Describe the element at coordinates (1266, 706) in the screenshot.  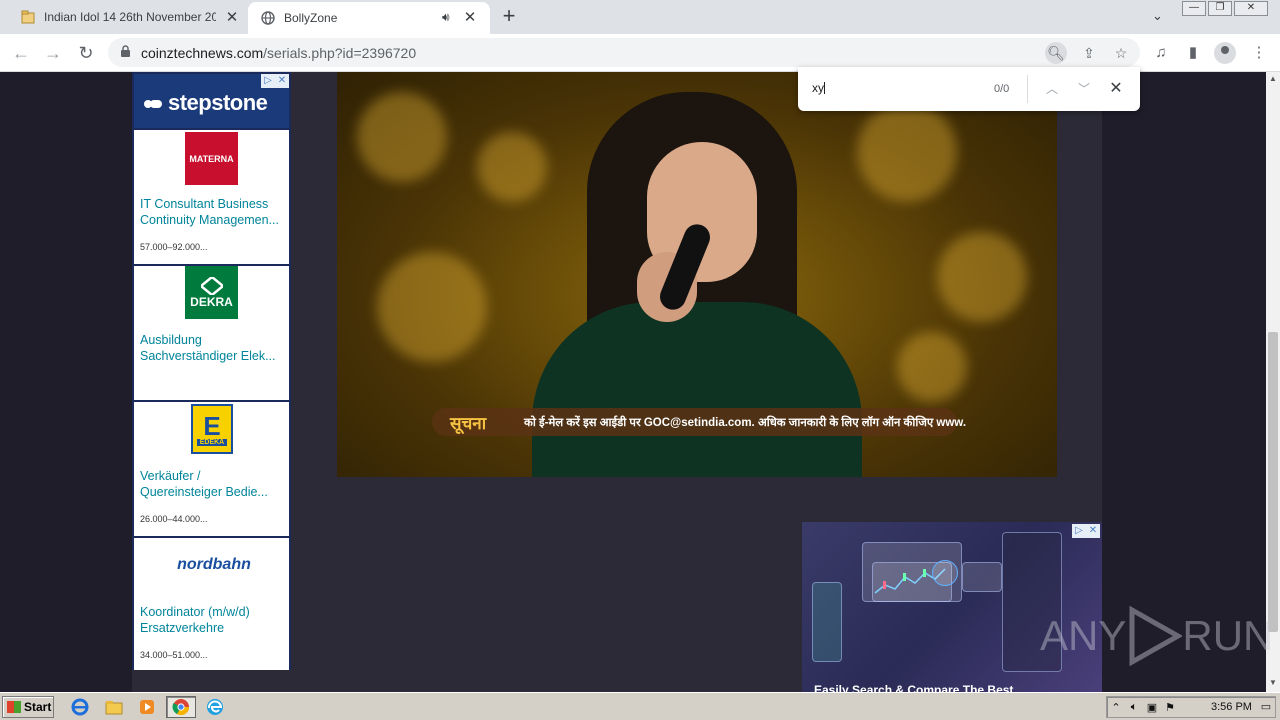
I see `show-desktop-icon: ▭` at that location.